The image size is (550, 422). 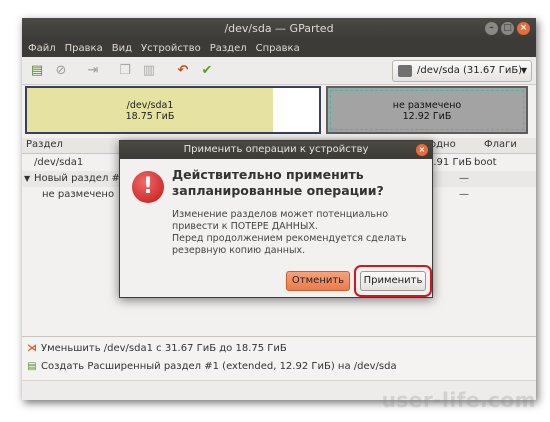 I want to click on partition-sda1-name: /dev/sda1, so click(x=150, y=105).